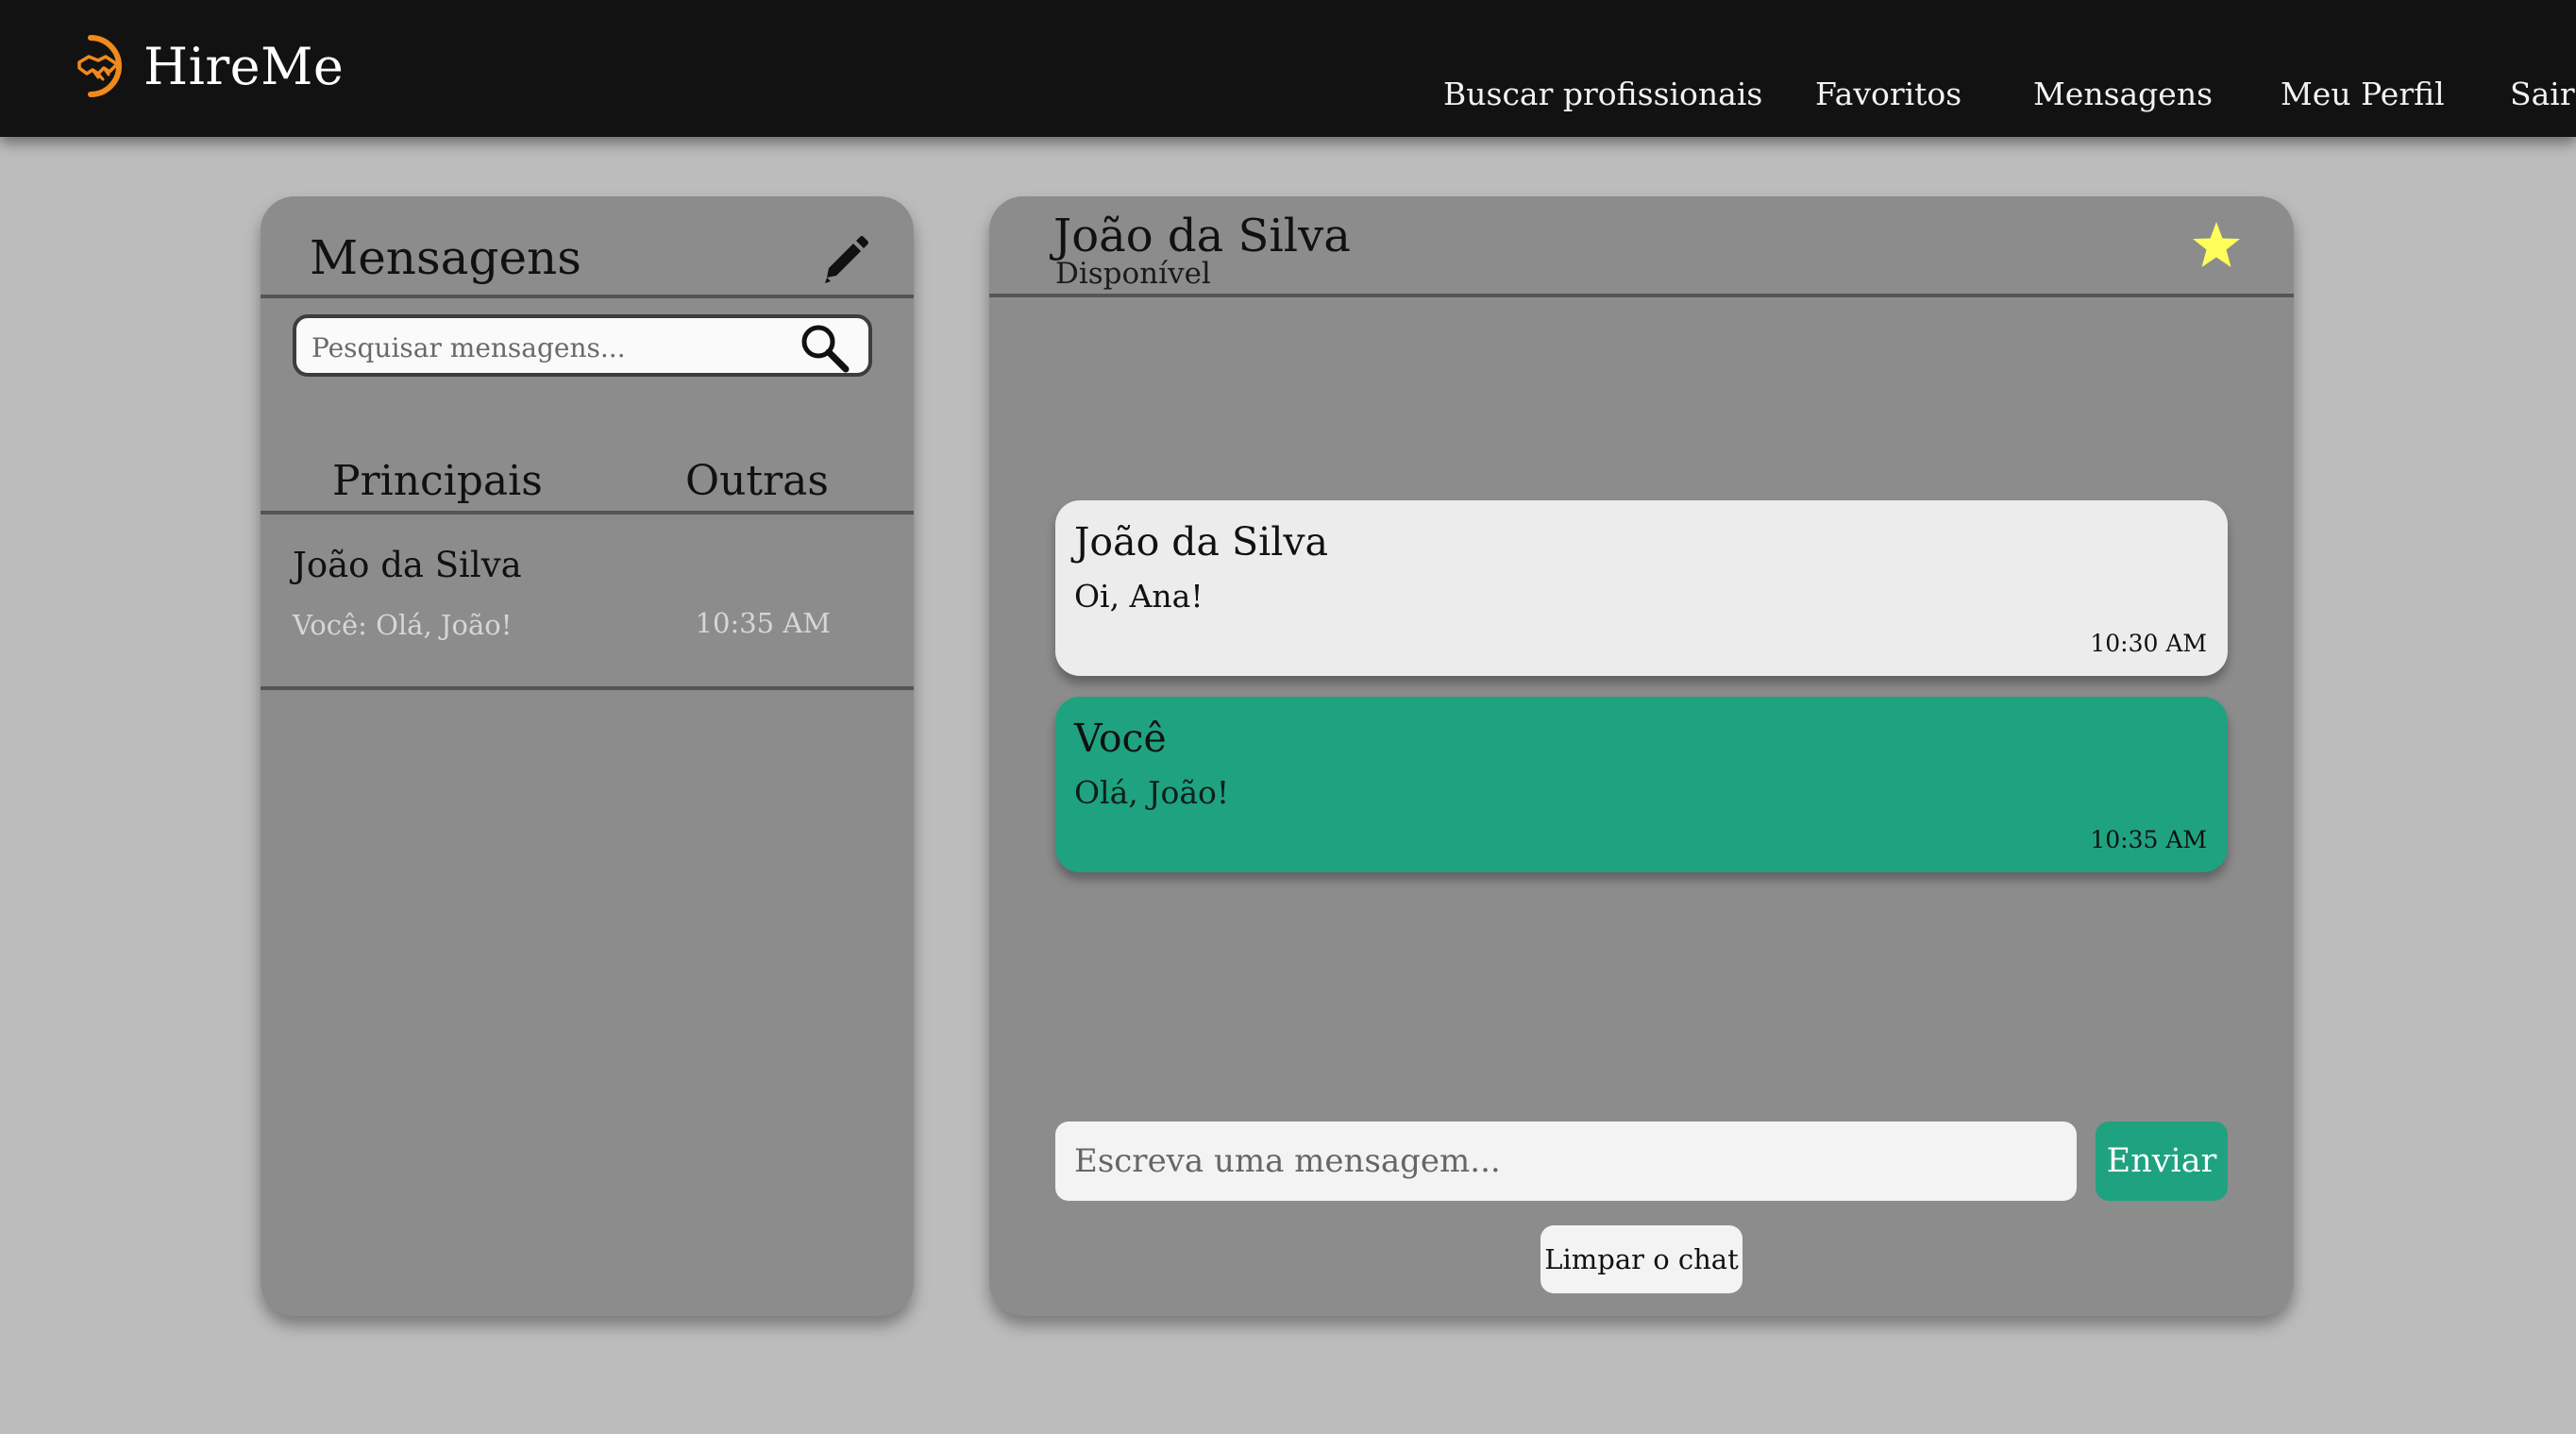 This screenshot has width=2576, height=1434. What do you see at coordinates (1566, 1161) in the screenshot?
I see `message-input` at bounding box center [1566, 1161].